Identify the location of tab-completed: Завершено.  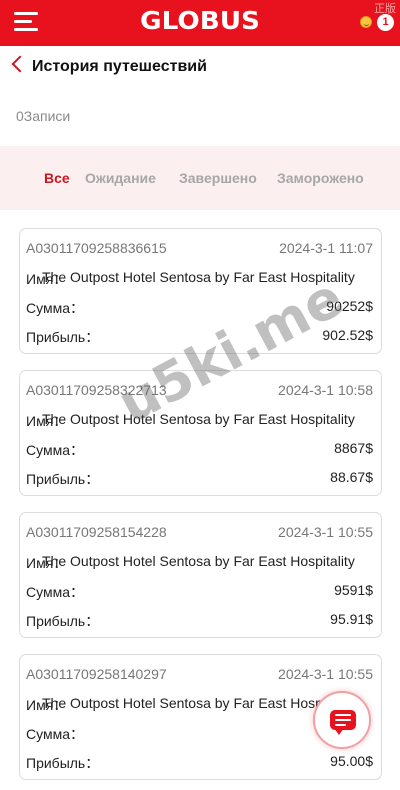
(218, 178).